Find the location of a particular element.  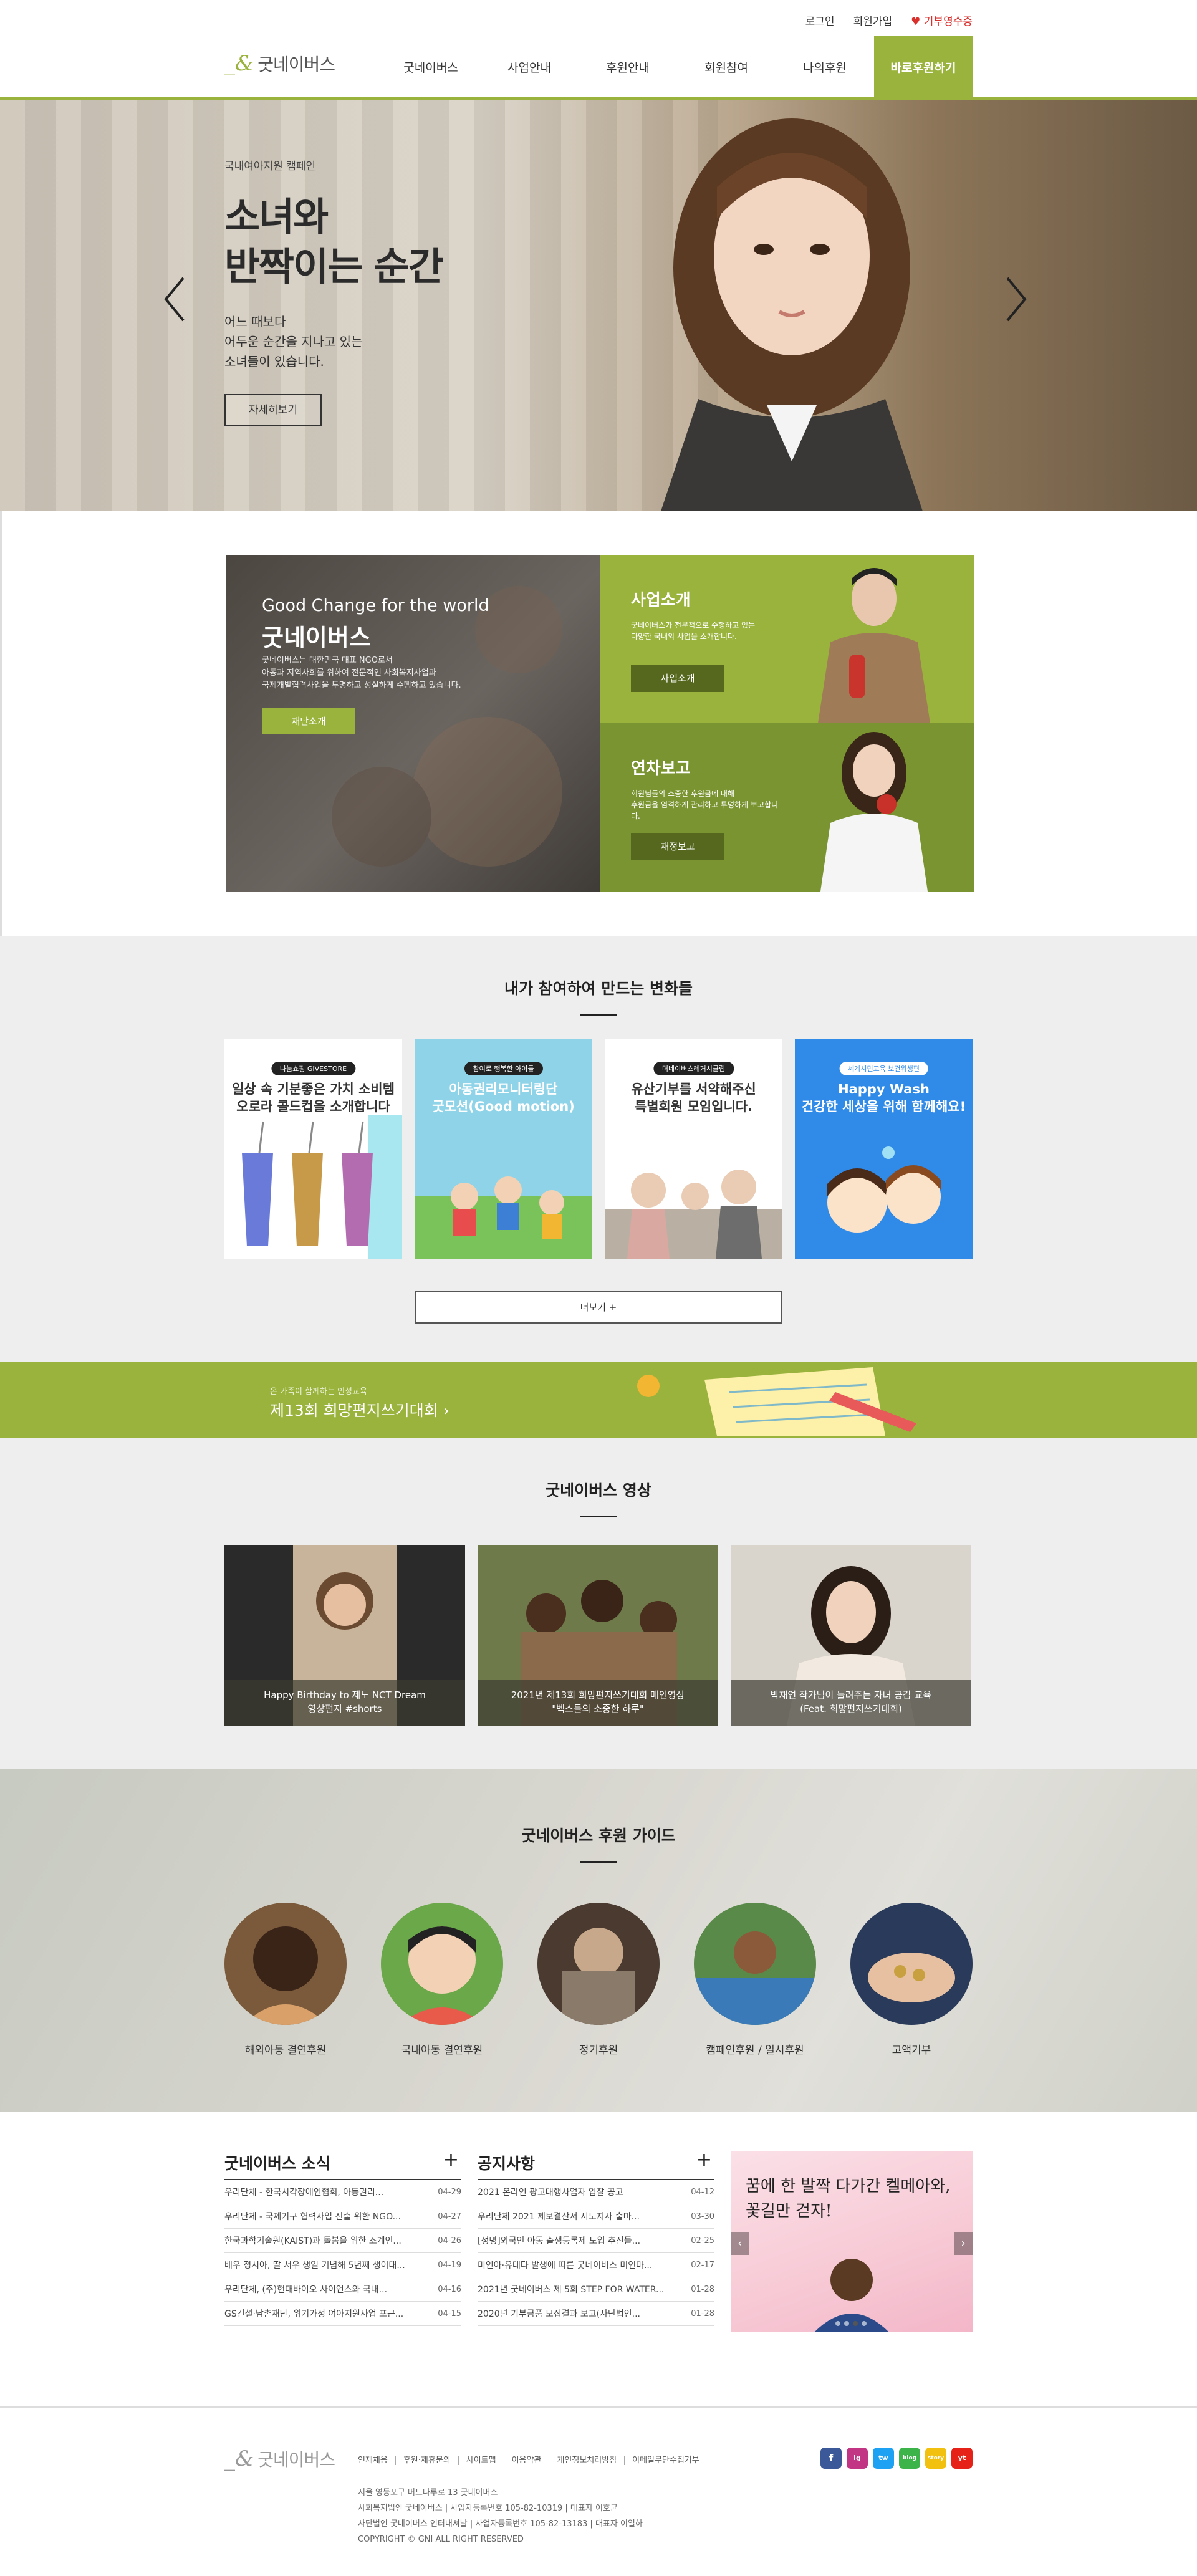

promo-next-icon: › is located at coordinates (963, 2243).